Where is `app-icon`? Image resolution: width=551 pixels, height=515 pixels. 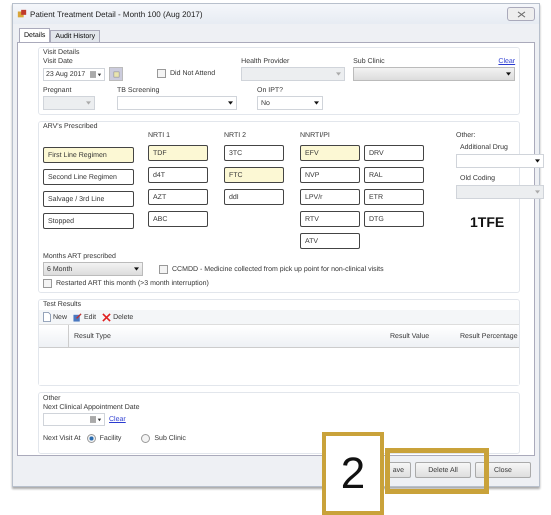
app-icon is located at coordinates (22, 14).